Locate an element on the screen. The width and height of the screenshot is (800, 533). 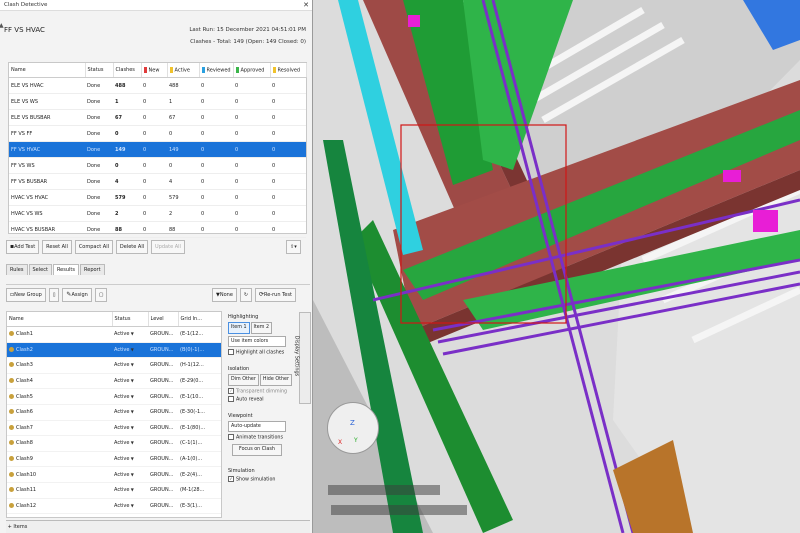
tests-col-active: Active is located at coordinates (183, 70).